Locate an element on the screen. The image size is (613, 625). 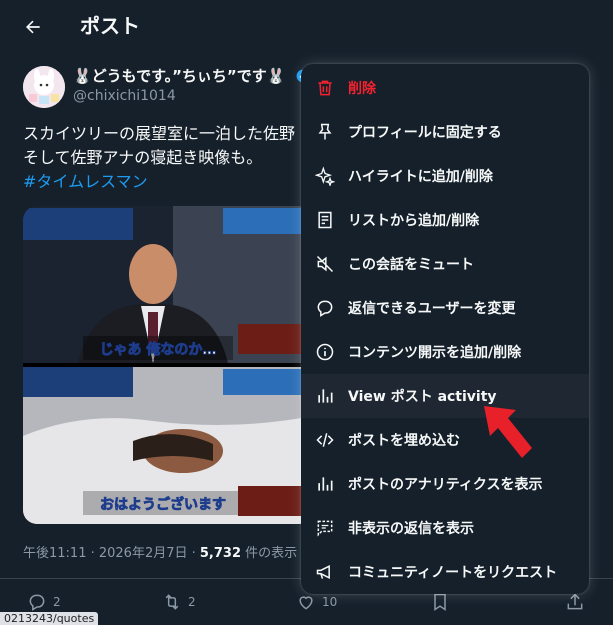
menu-item-embed: ポストを埋め込む is located at coordinates (445, 440).